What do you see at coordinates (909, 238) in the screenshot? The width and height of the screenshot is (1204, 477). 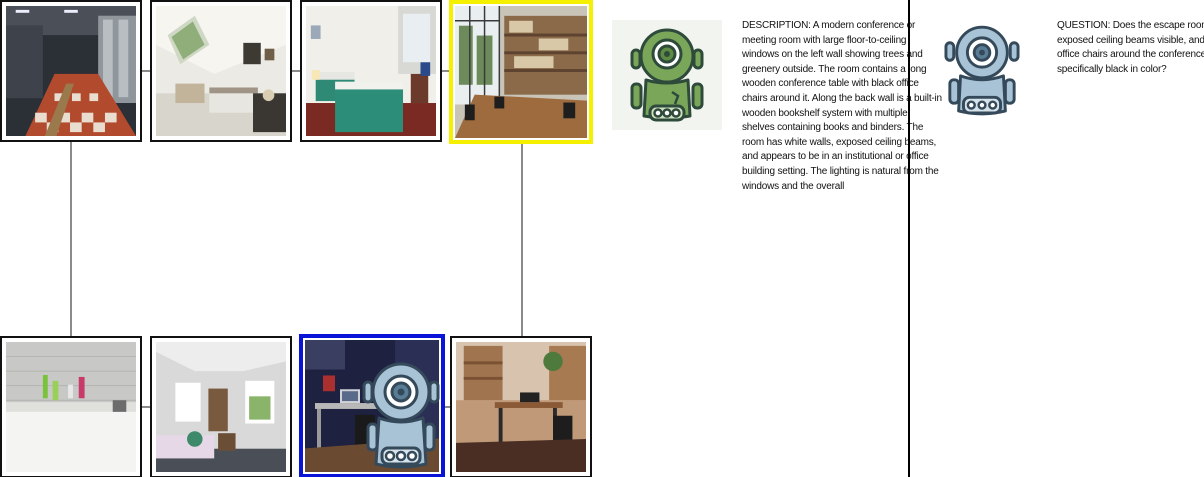 I see `panel-divider` at bounding box center [909, 238].